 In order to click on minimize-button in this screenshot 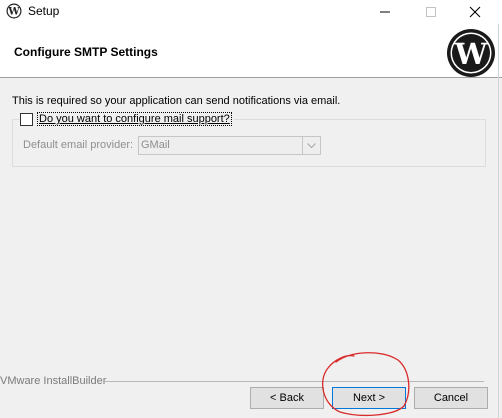, I will do `click(385, 12)`.